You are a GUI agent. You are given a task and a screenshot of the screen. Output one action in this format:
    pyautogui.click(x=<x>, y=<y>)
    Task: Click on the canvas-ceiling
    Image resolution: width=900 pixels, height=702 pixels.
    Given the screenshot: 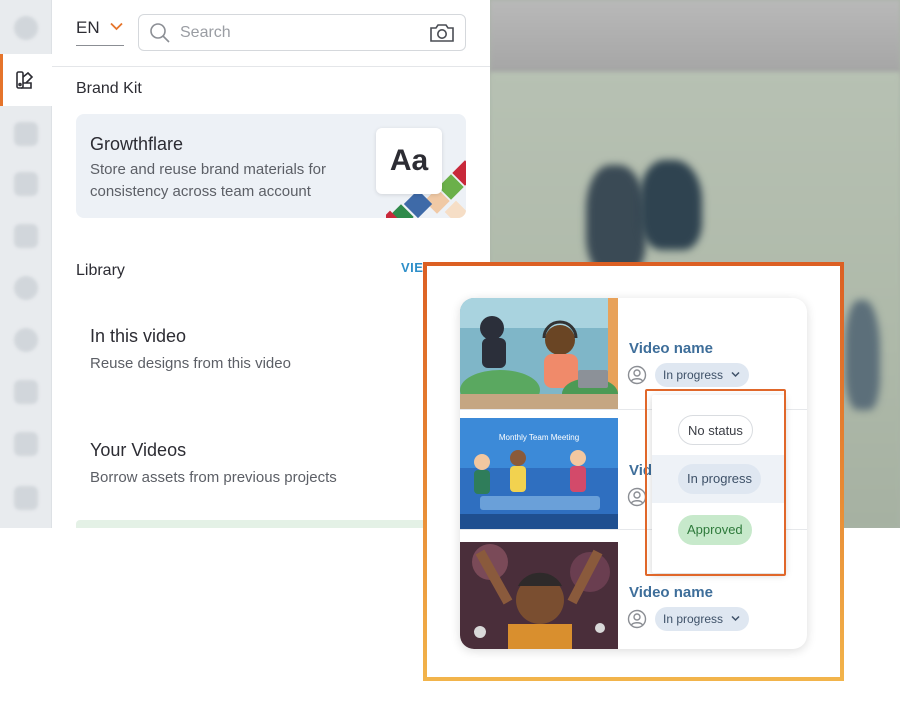 What is the action you would take?
    pyautogui.click(x=695, y=37)
    